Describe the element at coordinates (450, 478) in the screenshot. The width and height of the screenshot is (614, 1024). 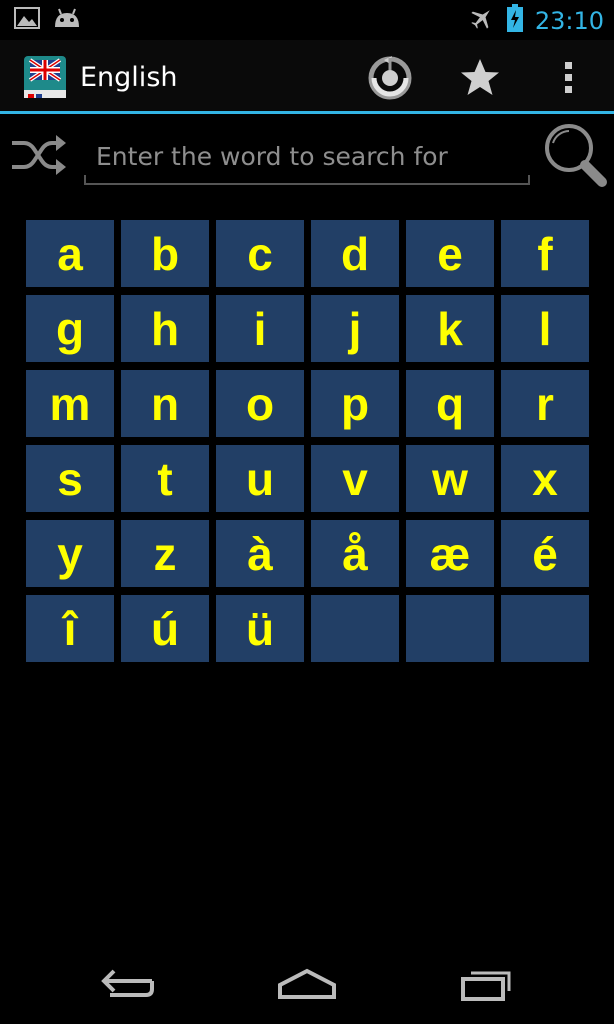
I see `letter-tile: w` at that location.